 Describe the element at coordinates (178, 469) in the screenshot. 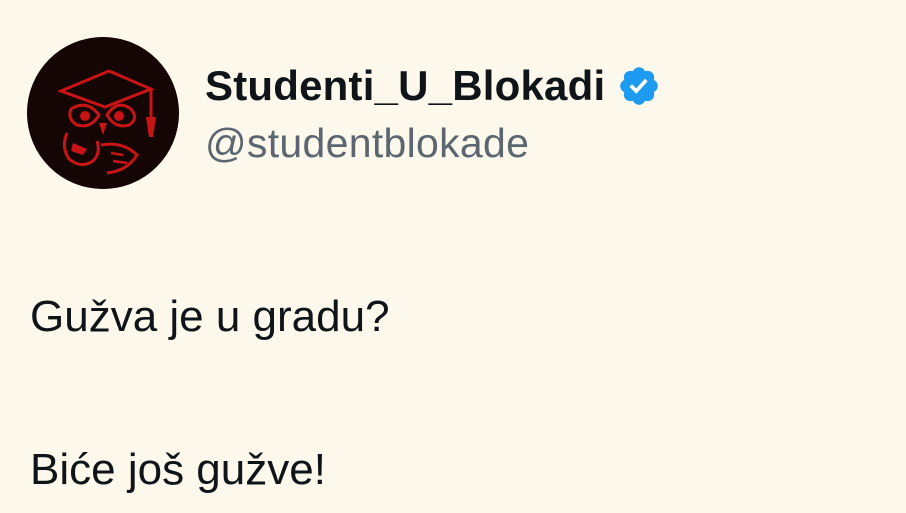

I see `tweet-text-line: Biće još gužve!` at that location.